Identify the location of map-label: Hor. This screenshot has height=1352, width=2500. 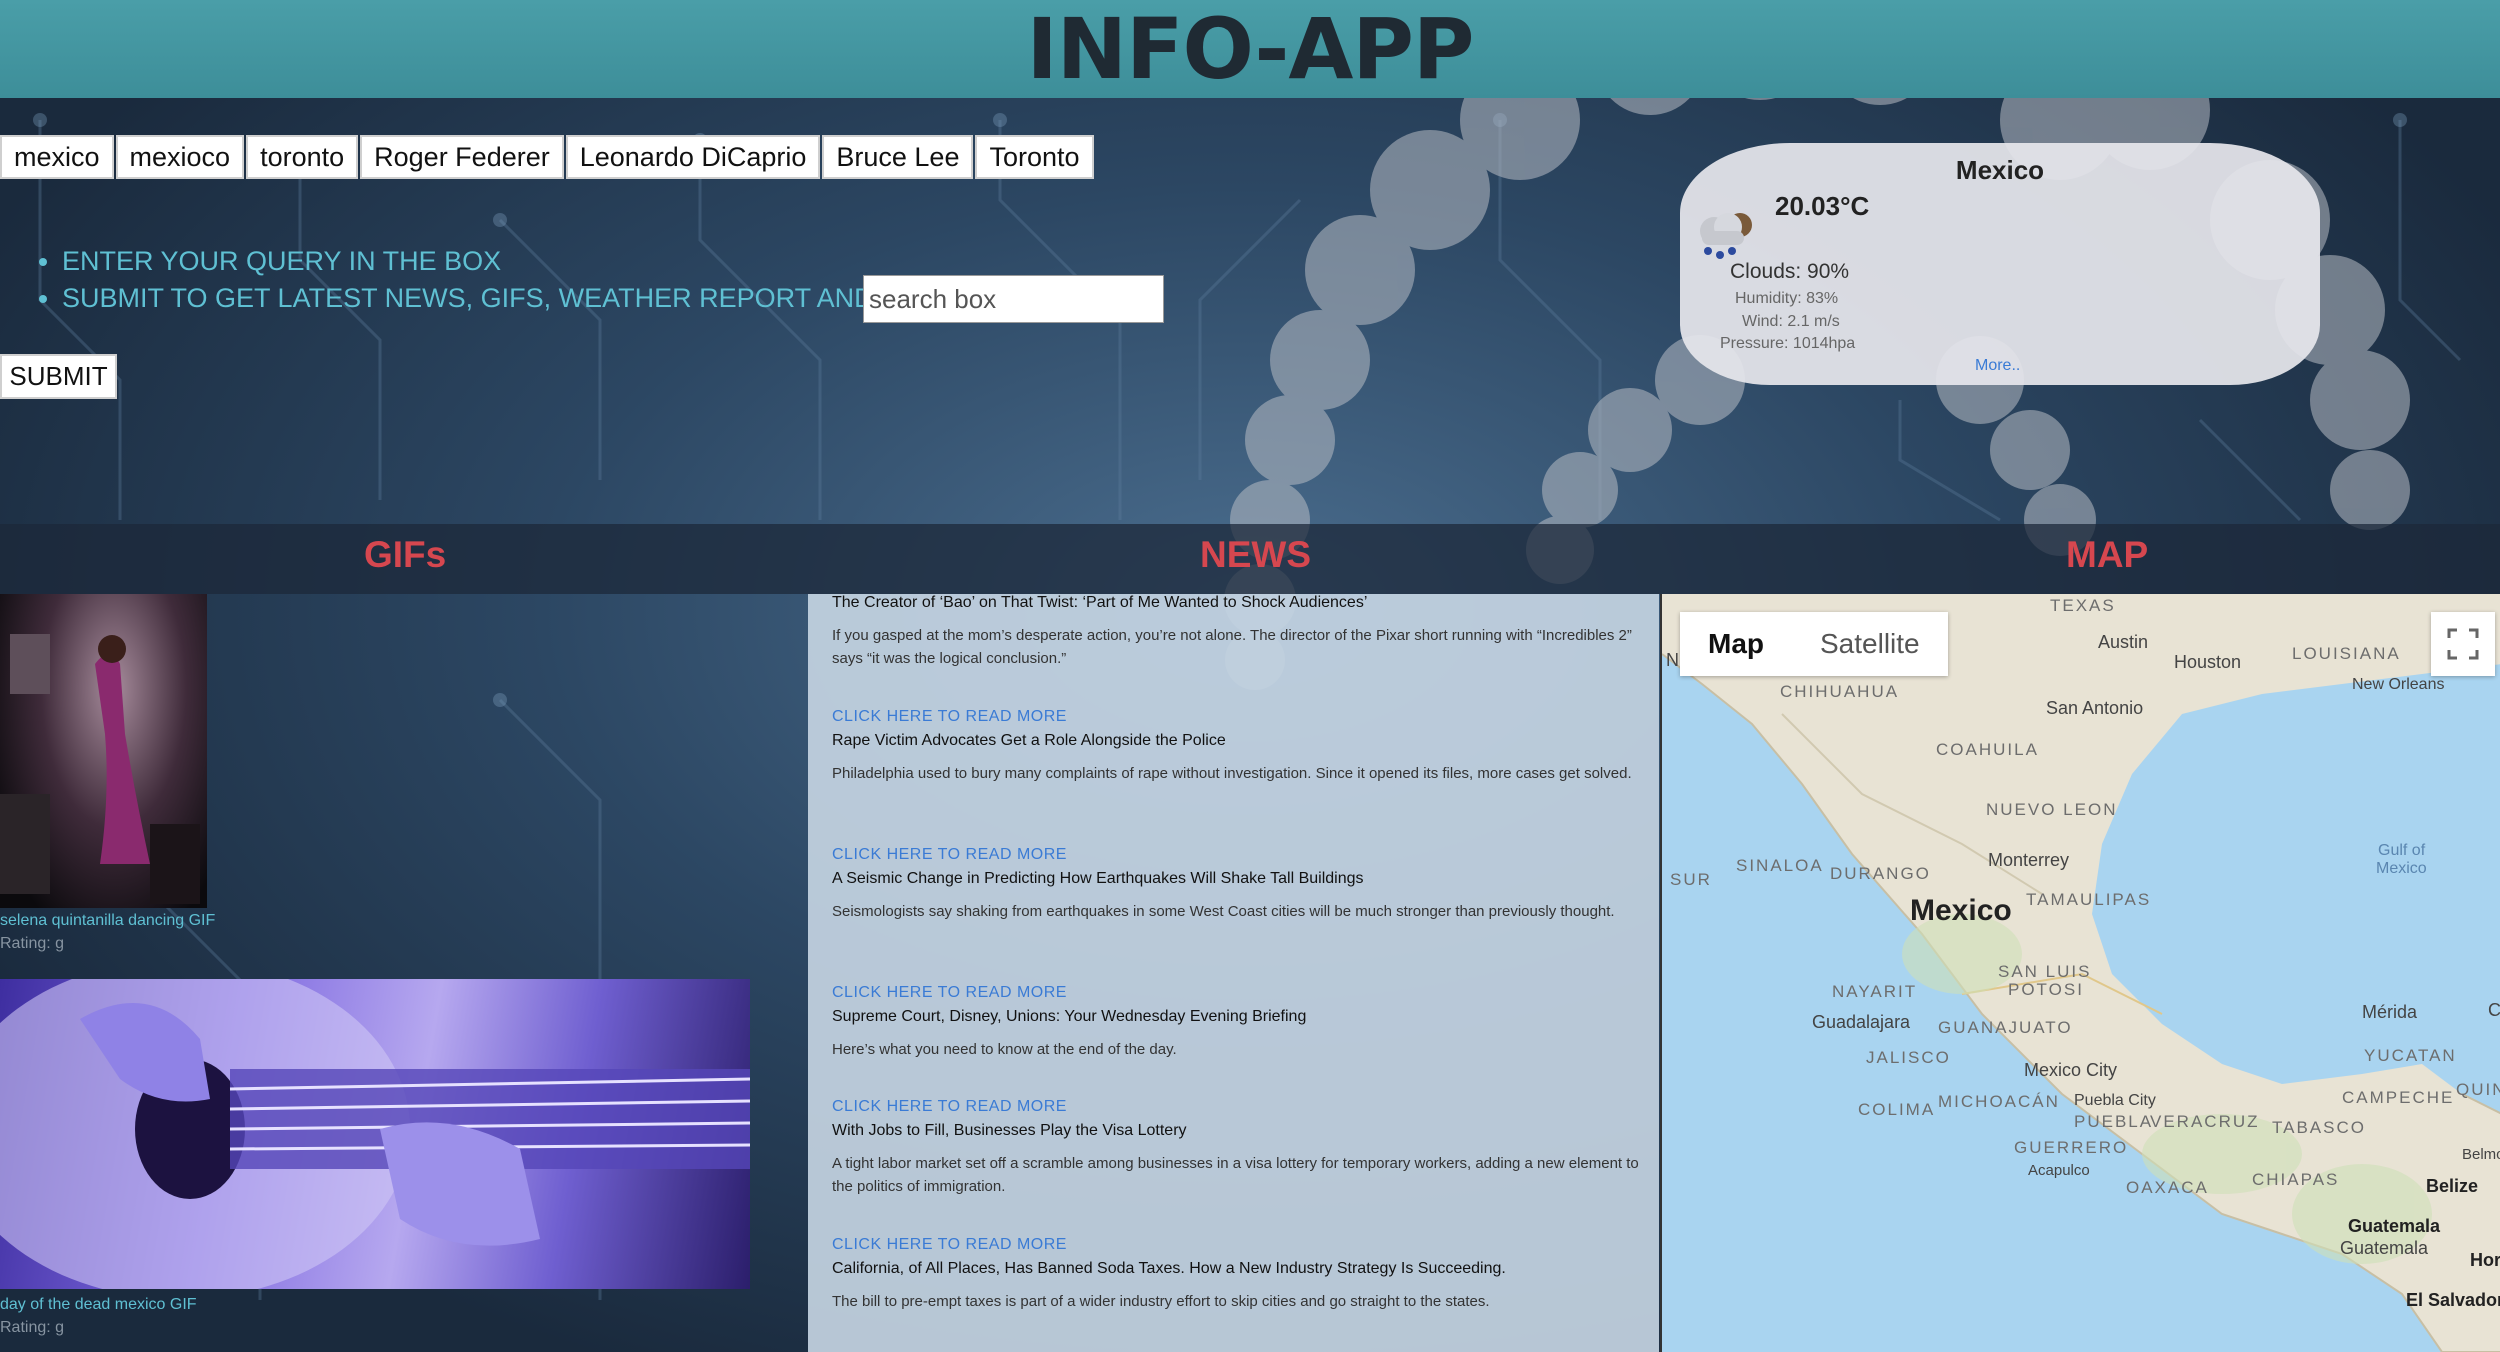
(2485, 1260).